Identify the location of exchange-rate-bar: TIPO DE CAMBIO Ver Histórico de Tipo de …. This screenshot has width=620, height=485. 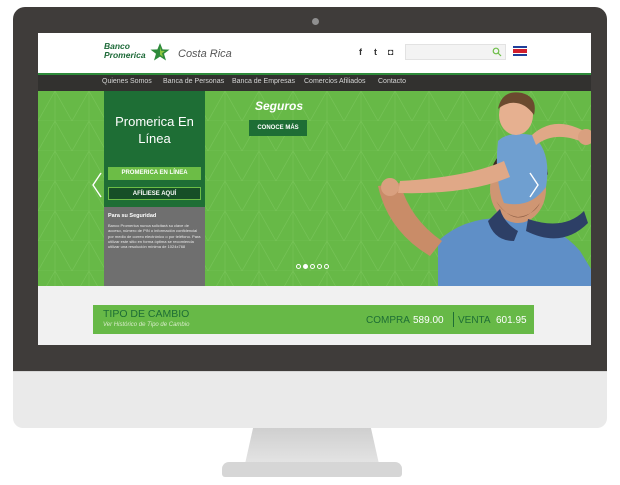
(313, 319).